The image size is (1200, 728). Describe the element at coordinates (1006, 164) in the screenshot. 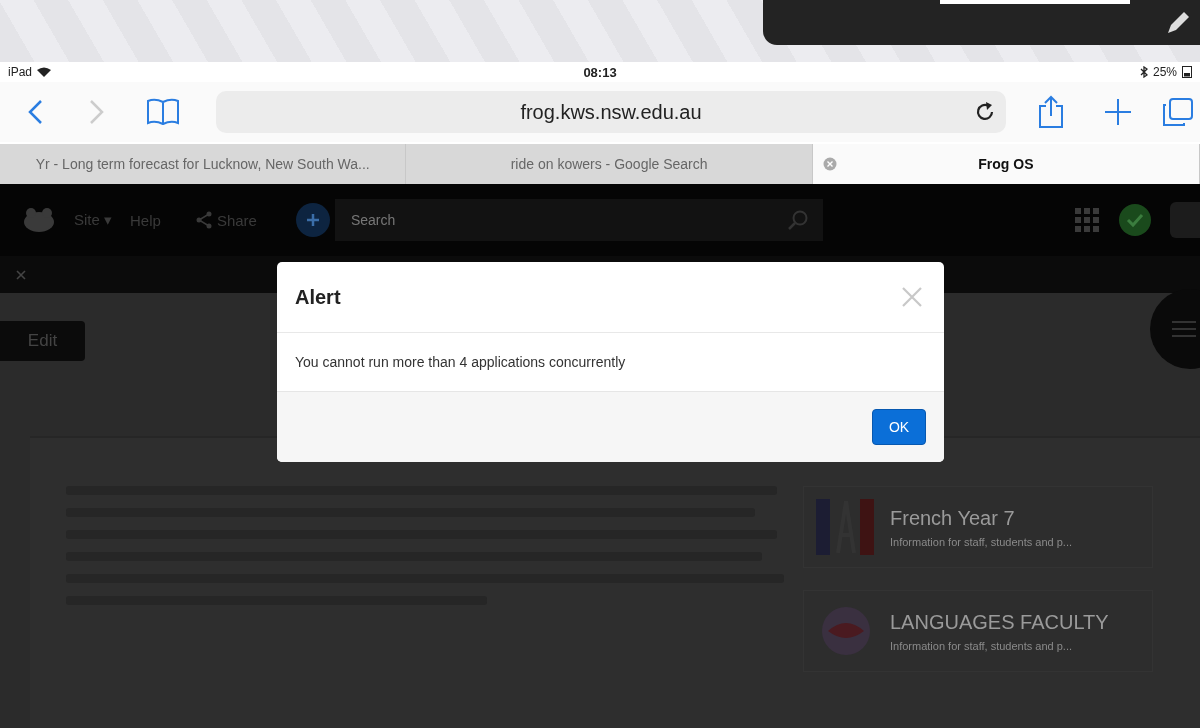

I see `browser-tab: Frog OS` at that location.